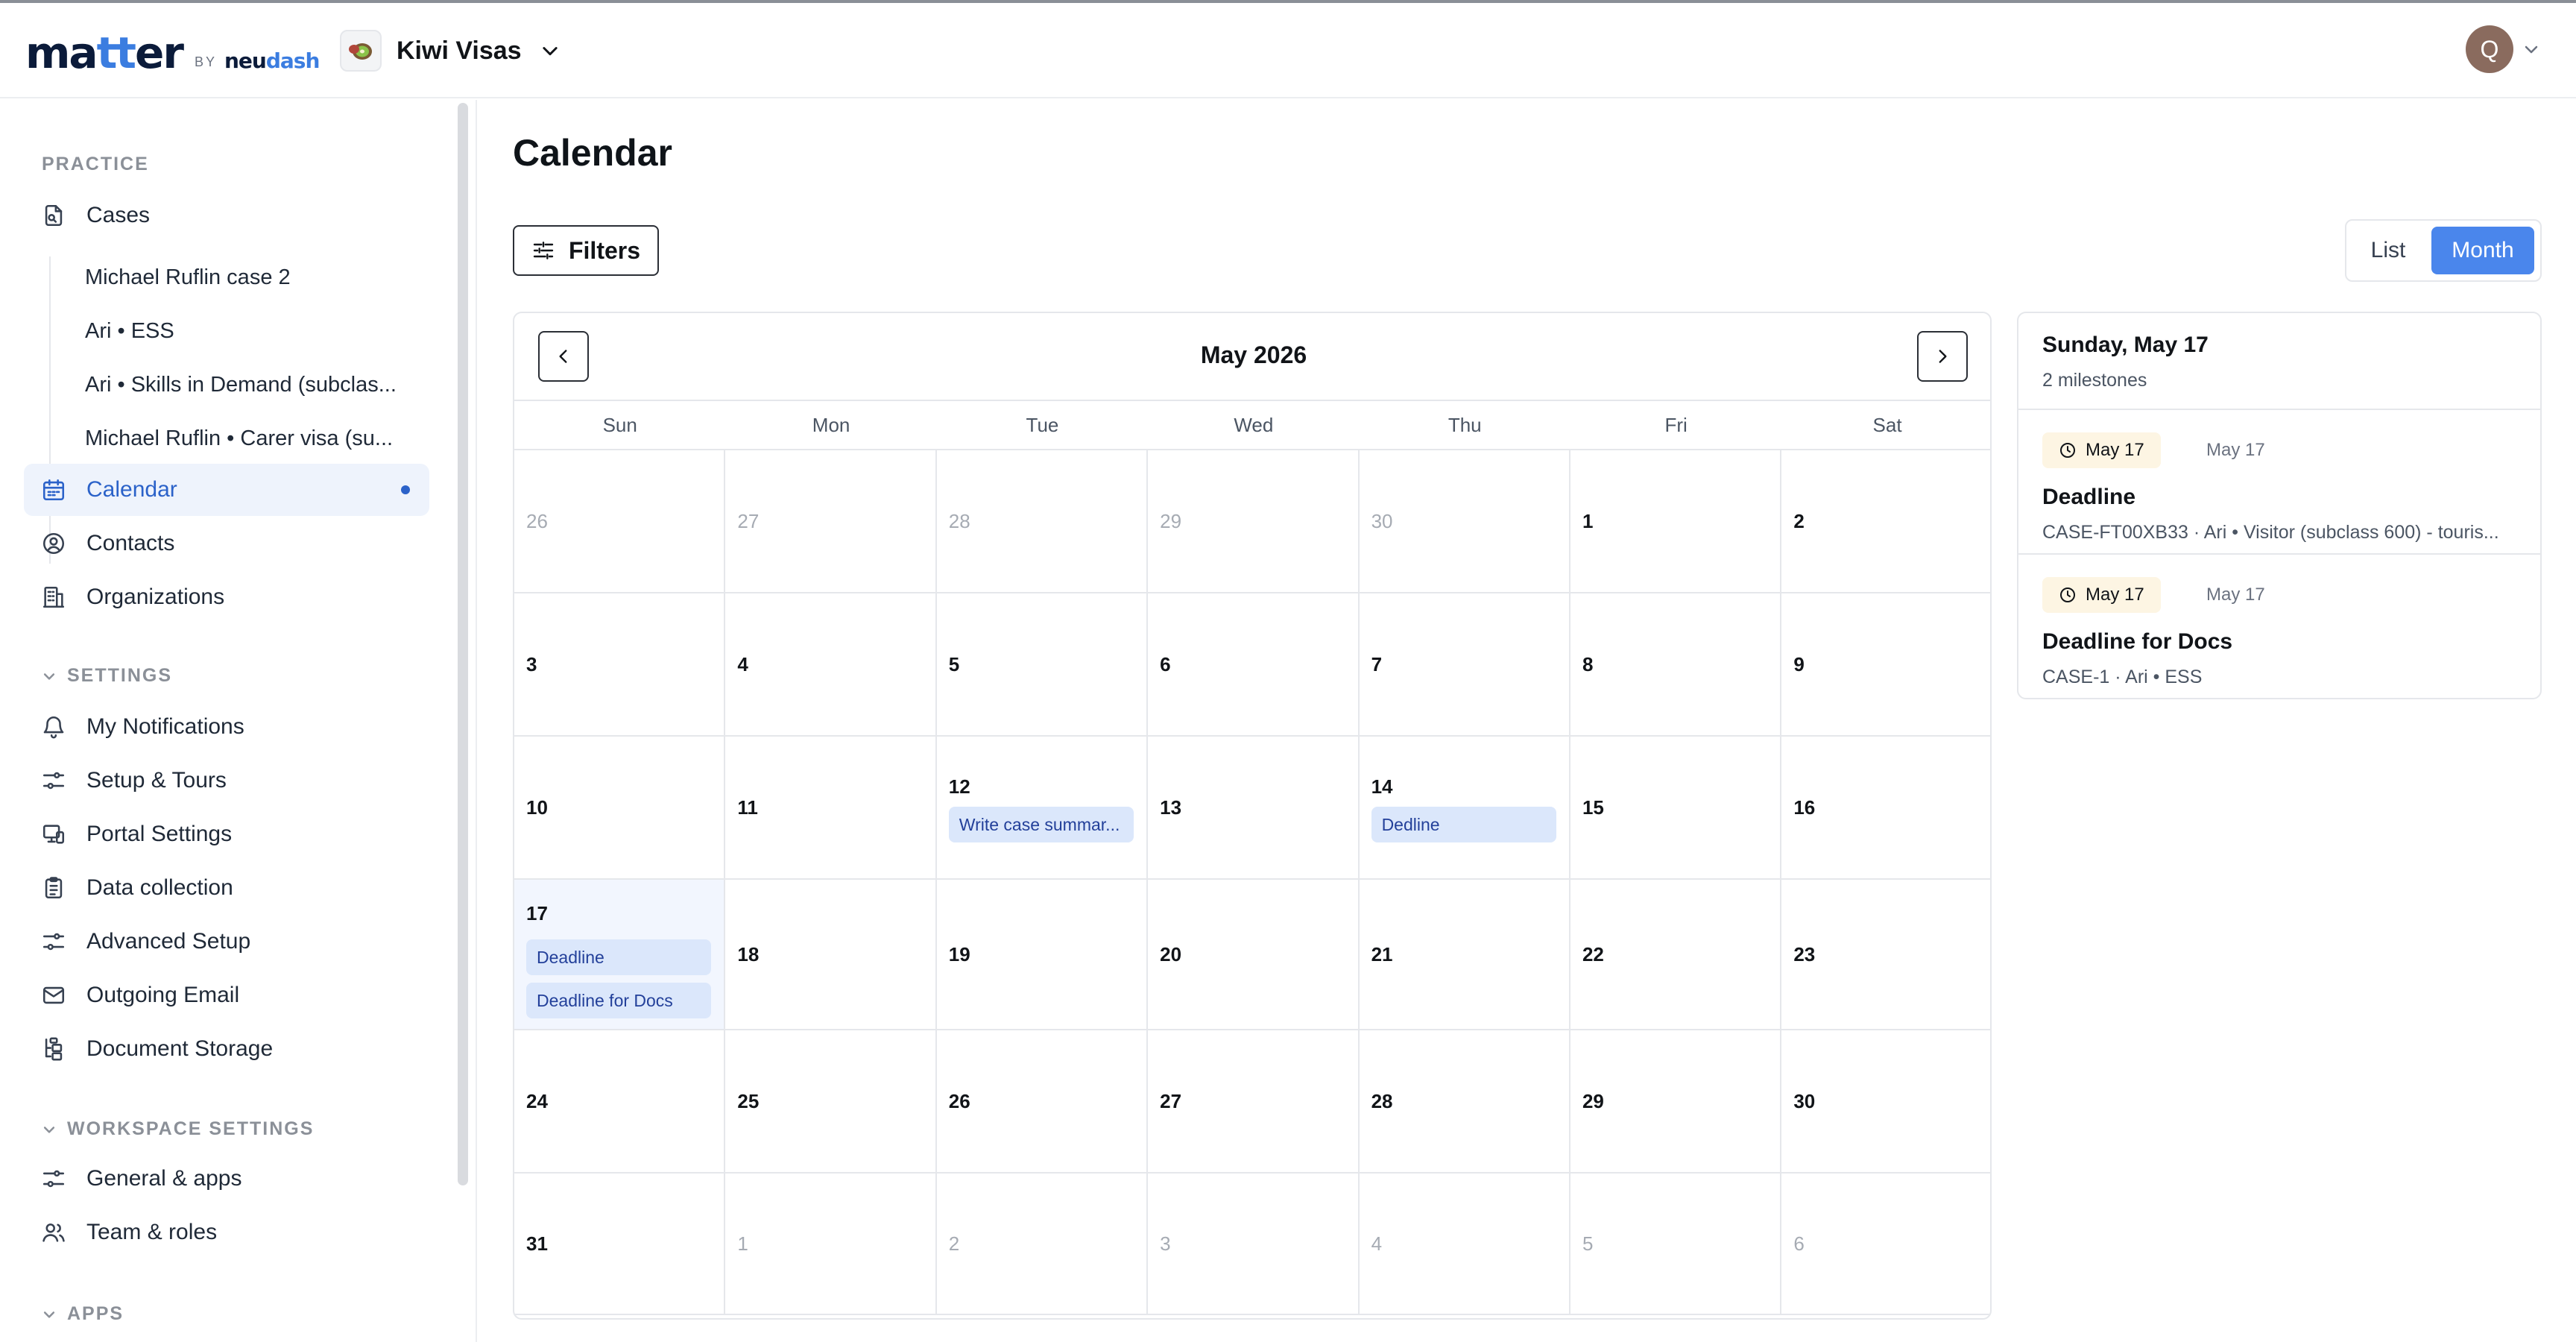 The width and height of the screenshot is (2576, 1342). Describe the element at coordinates (226, 215) in the screenshot. I see `sidebar-item-cases: Cases` at that location.